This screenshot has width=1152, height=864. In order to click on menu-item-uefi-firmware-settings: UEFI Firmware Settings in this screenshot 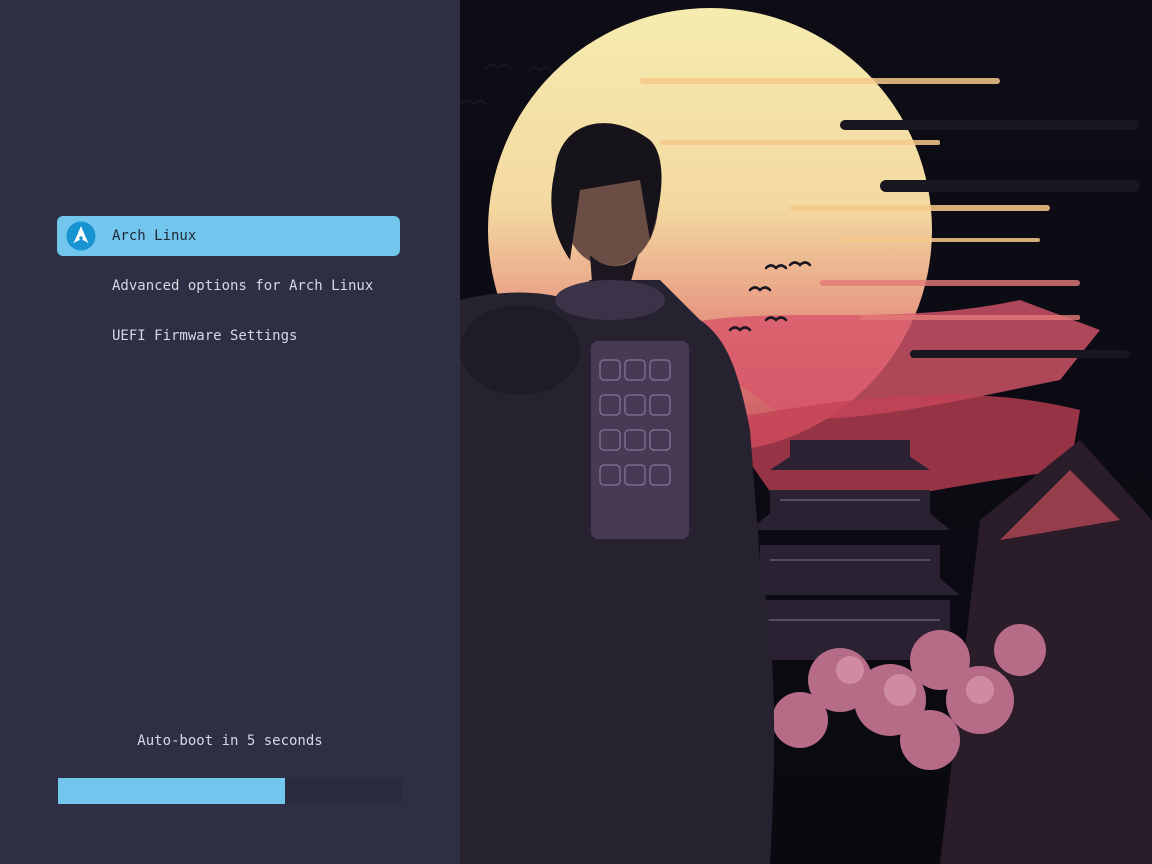, I will do `click(228, 336)`.